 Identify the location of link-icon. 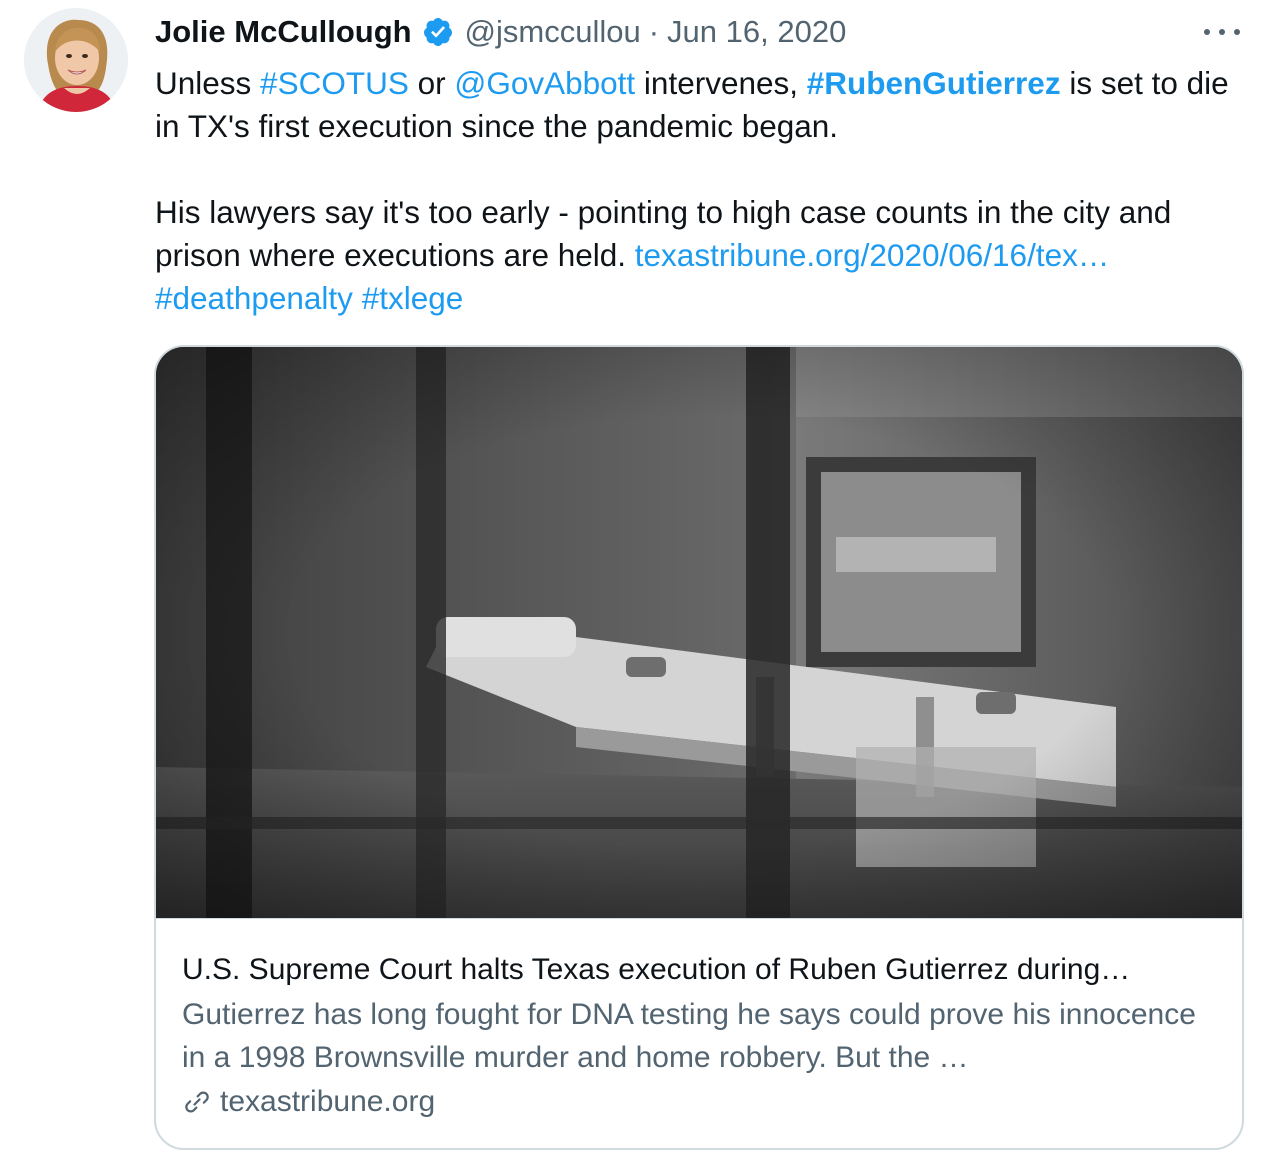
(197, 1102).